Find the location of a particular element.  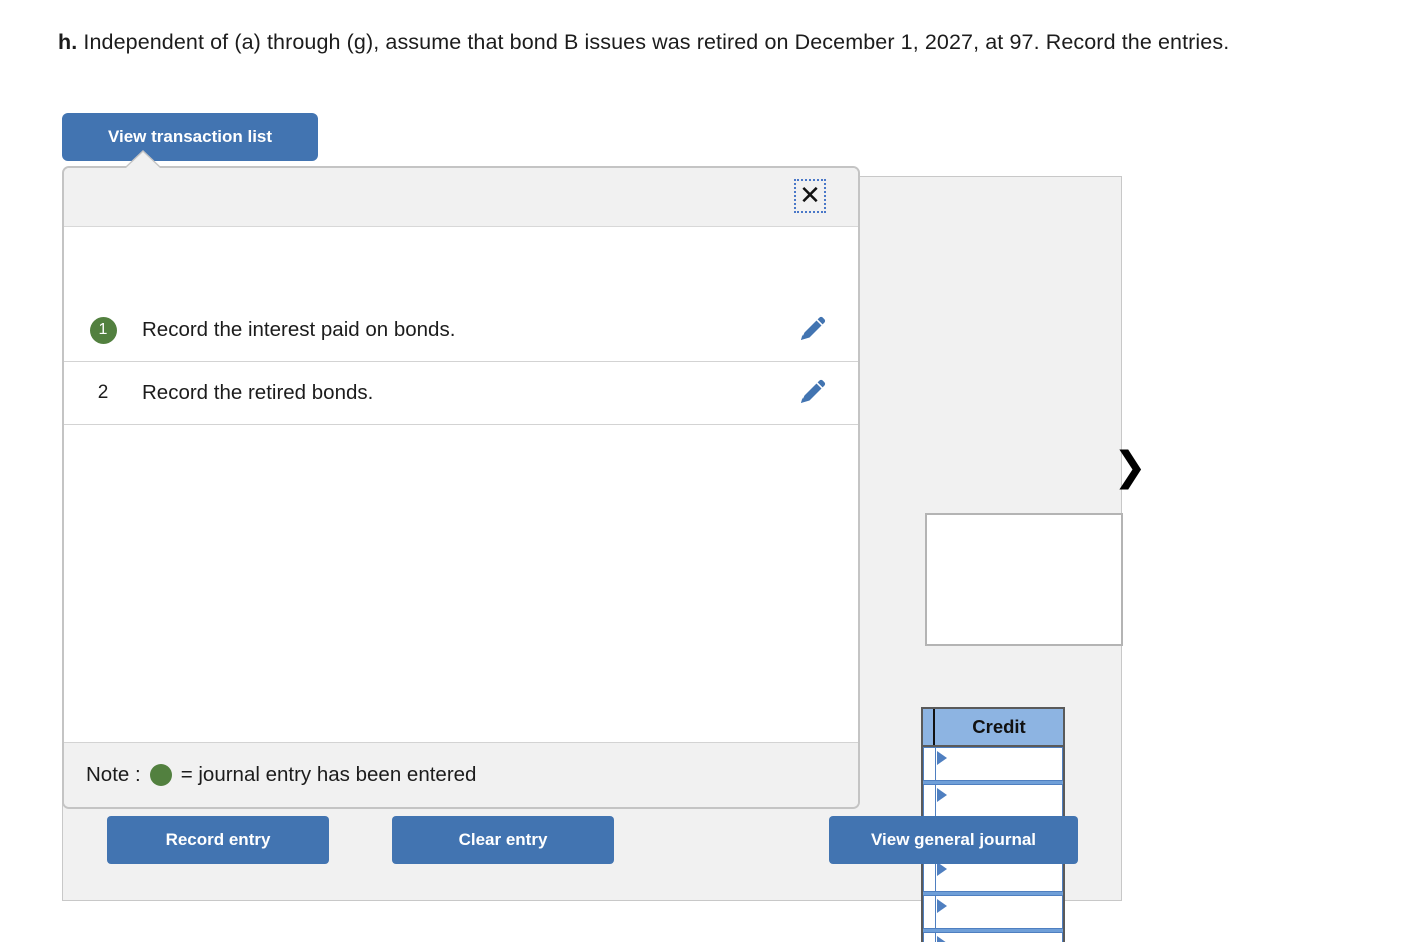

entered-badge: 1 is located at coordinates (103, 330).